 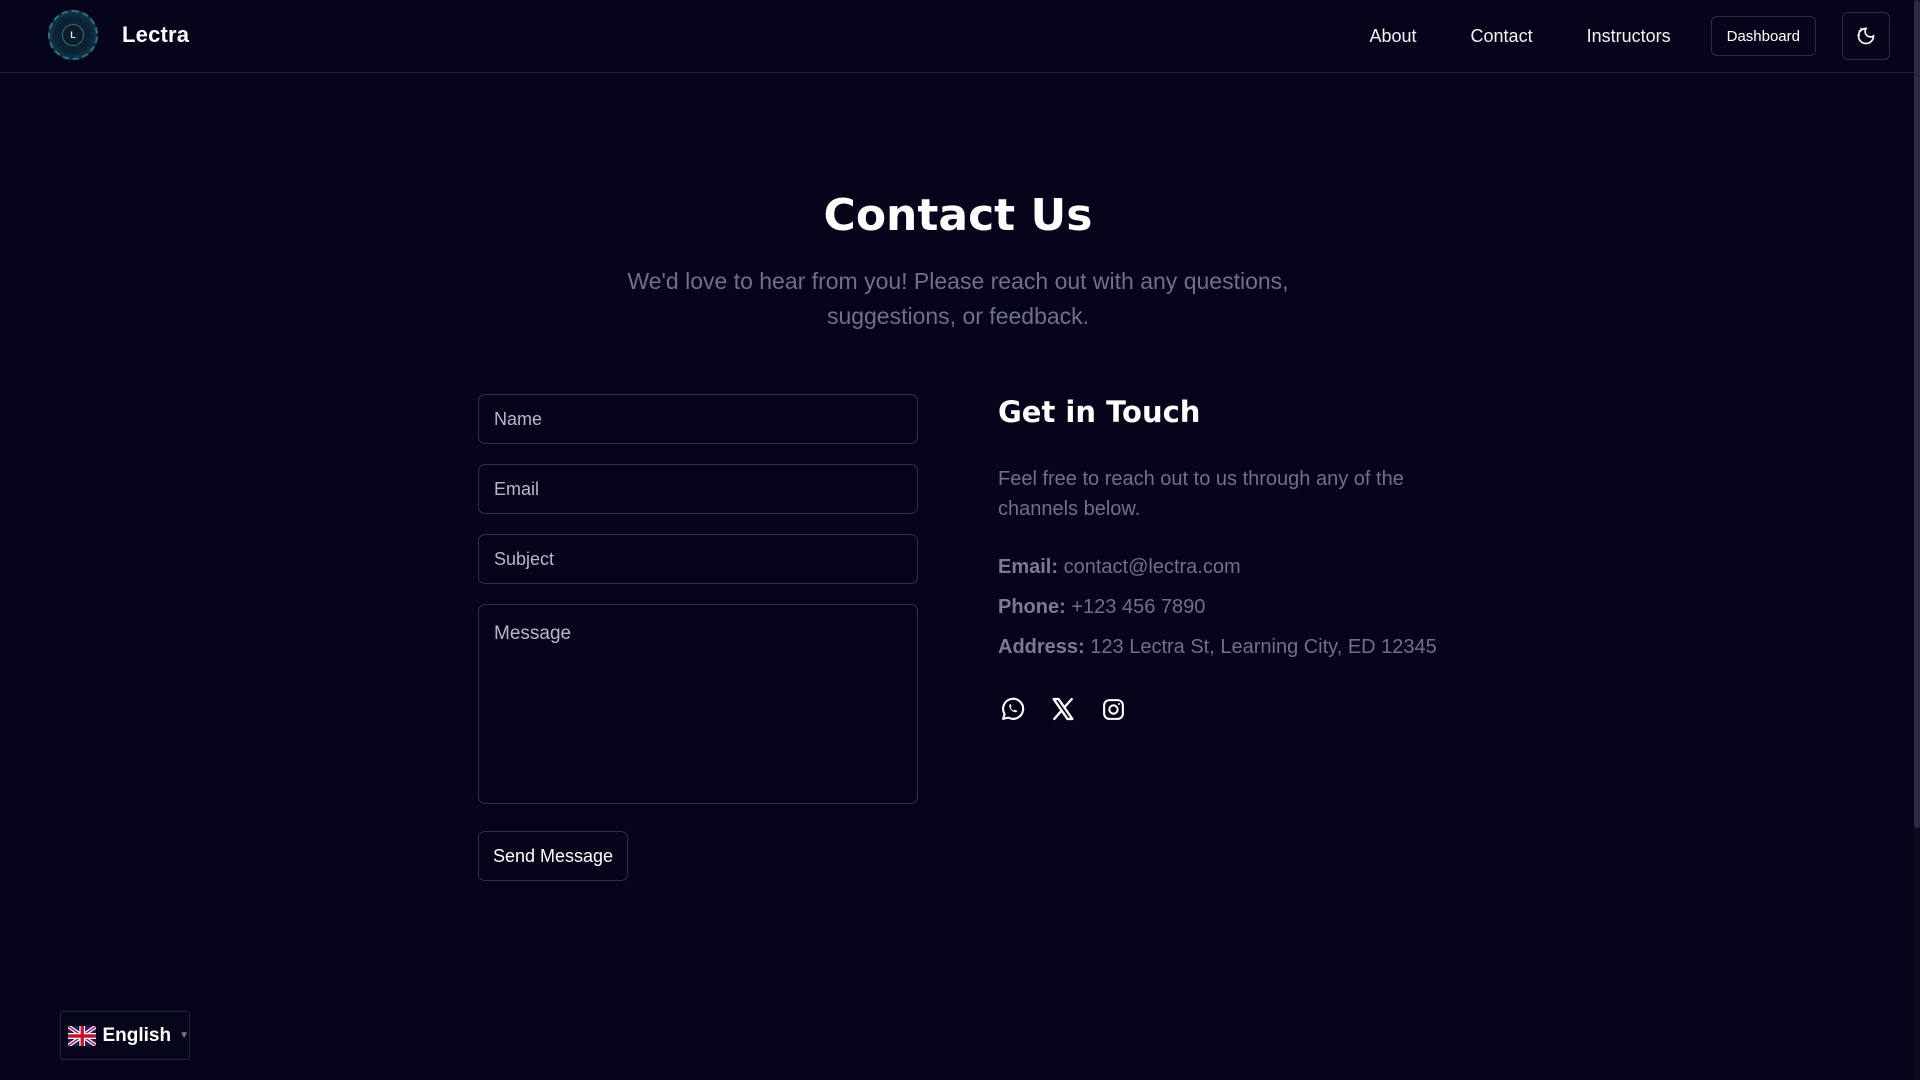 I want to click on uk-flag-icon, so click(x=82, y=1035).